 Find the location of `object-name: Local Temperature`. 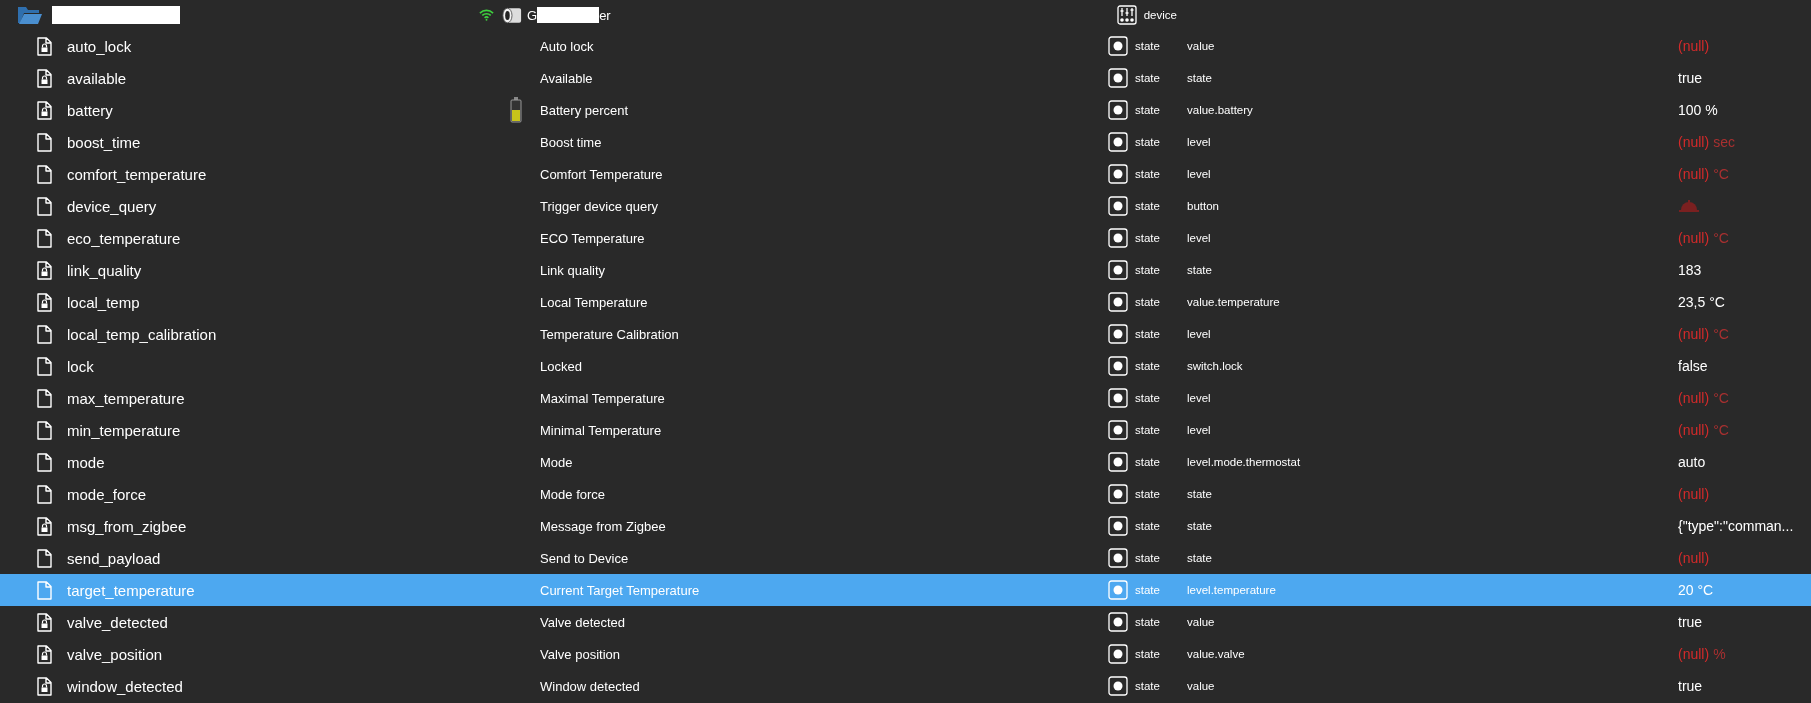

object-name: Local Temperature is located at coordinates (594, 302).